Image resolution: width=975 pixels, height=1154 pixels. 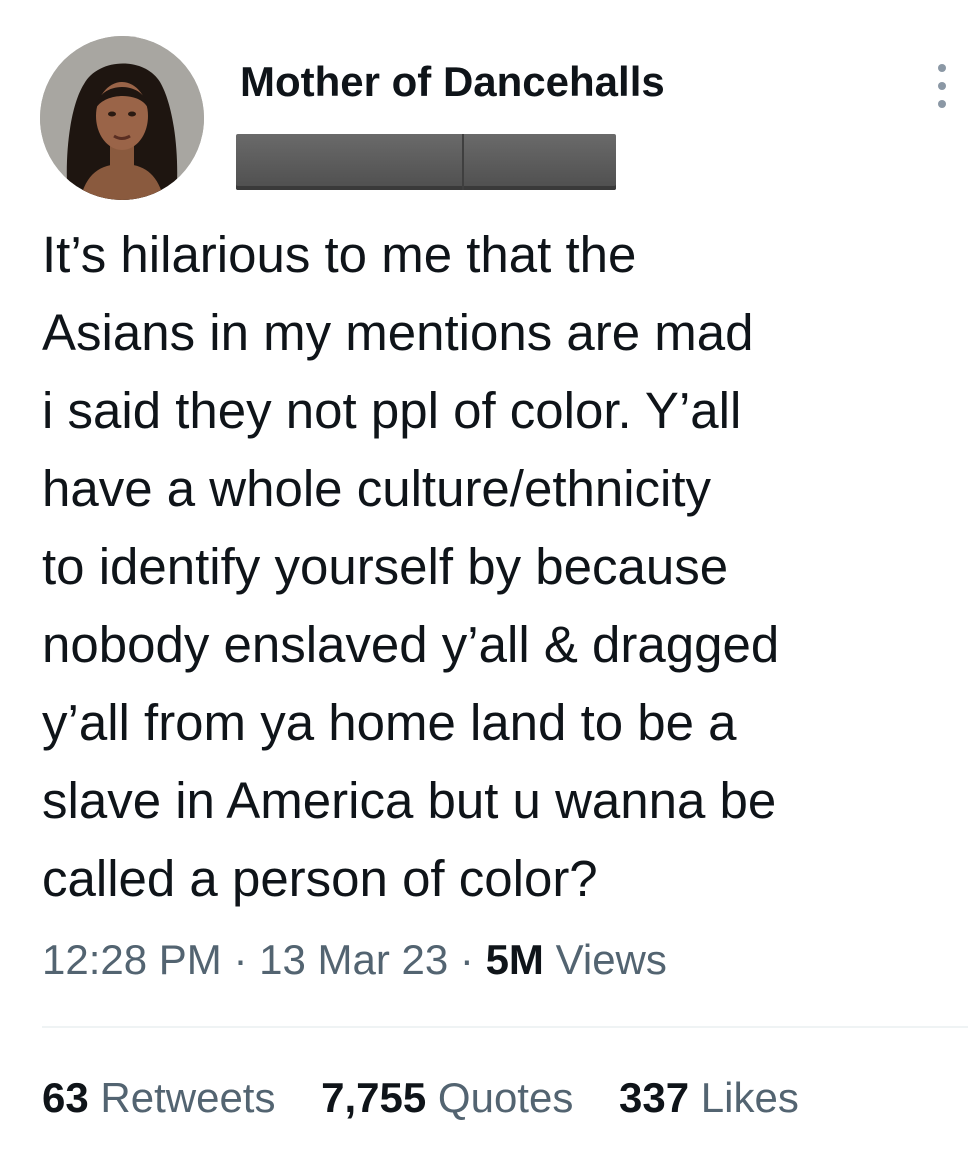 What do you see at coordinates (389, 722) in the screenshot?
I see `tweet-text-line: y’all from ya home land to be a` at bounding box center [389, 722].